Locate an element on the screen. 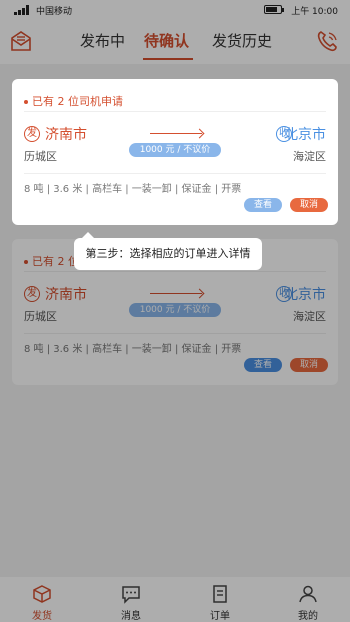 Image resolution: width=350 pixels, height=622 pixels. view-button: 查看 is located at coordinates (263, 205).